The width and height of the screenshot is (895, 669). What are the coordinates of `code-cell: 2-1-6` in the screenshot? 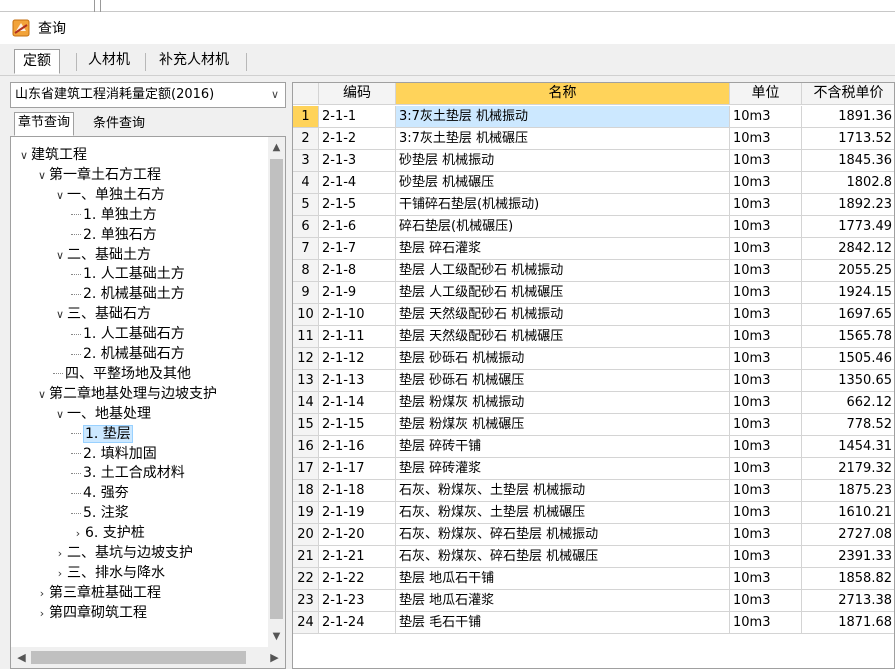 It's located at (357, 227).